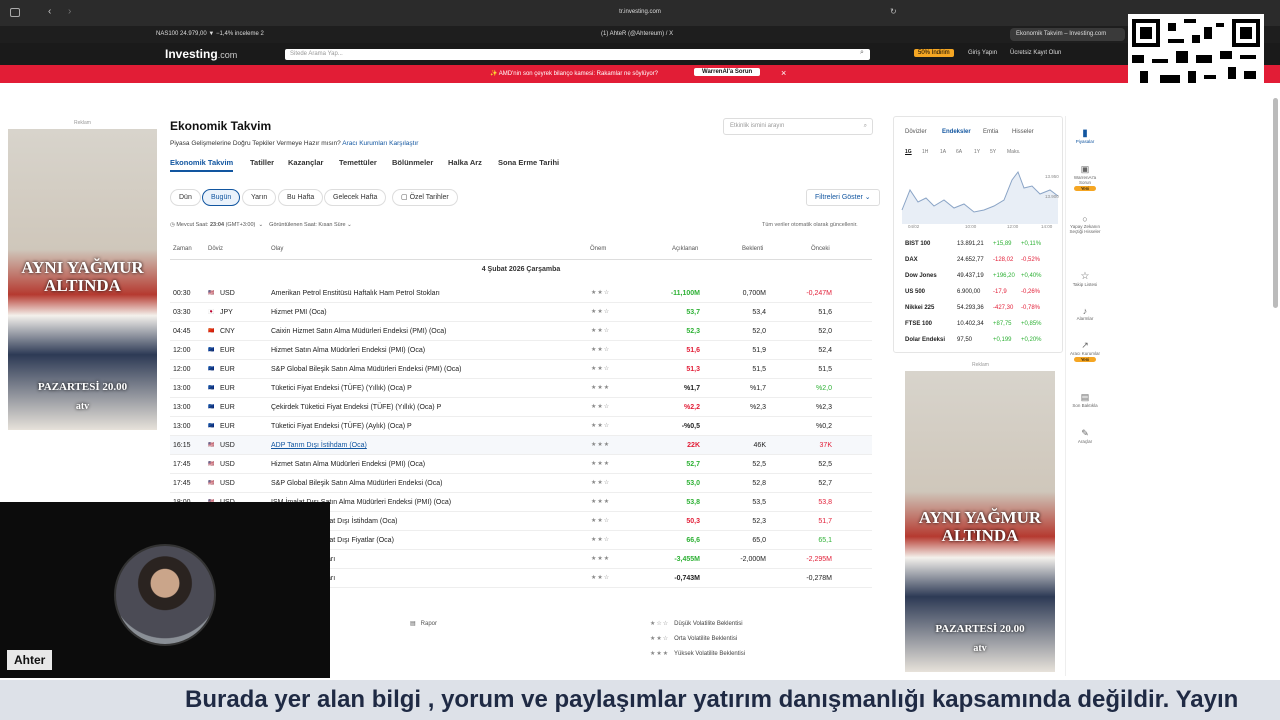 The height and width of the screenshot is (720, 1280). Describe the element at coordinates (1085, 136) in the screenshot. I see `sidebar-markets: ▮ Piyasalar` at that location.